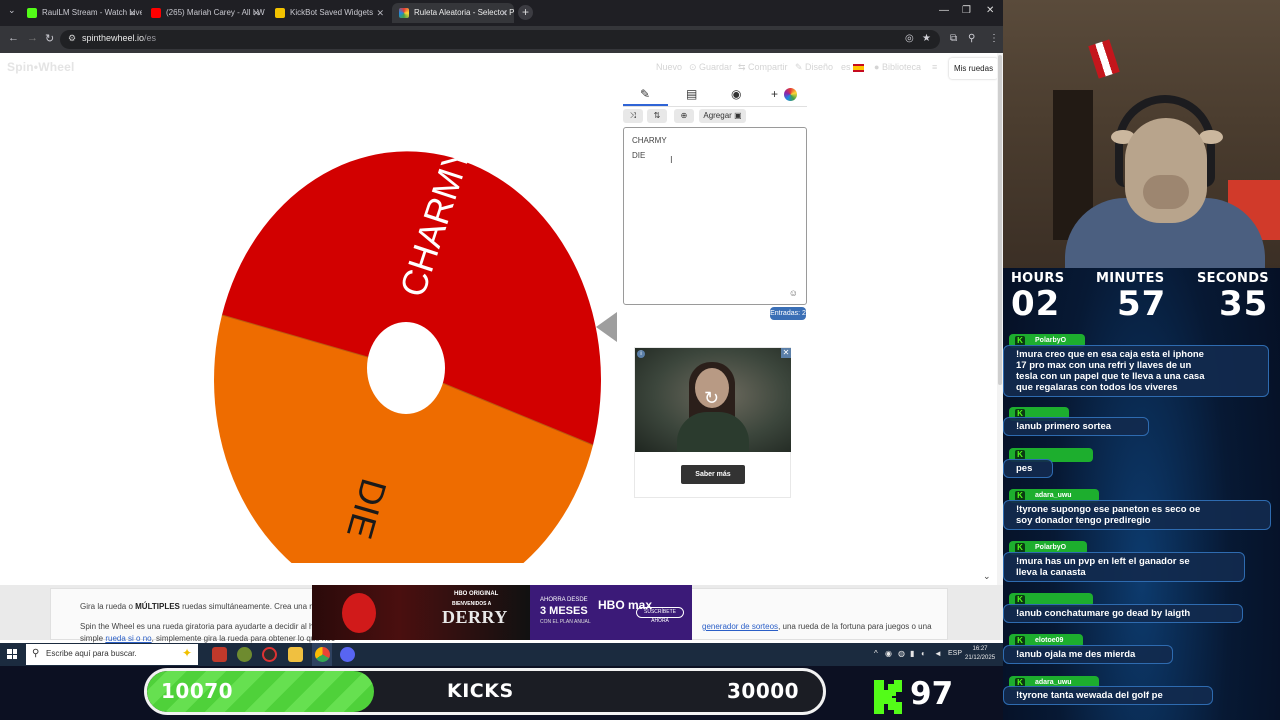  I want to click on intro-bold: MÚLTIPLES, so click(157, 606).